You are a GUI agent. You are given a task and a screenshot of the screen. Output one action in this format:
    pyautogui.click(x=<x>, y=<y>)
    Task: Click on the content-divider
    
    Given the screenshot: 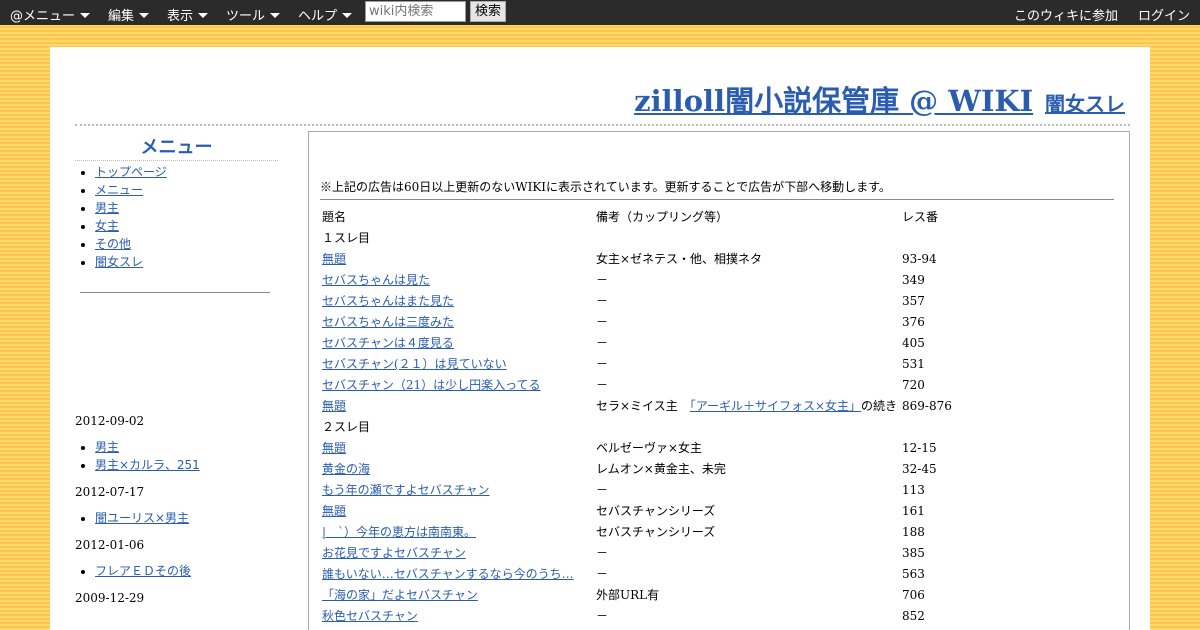 What is the action you would take?
    pyautogui.click(x=717, y=199)
    